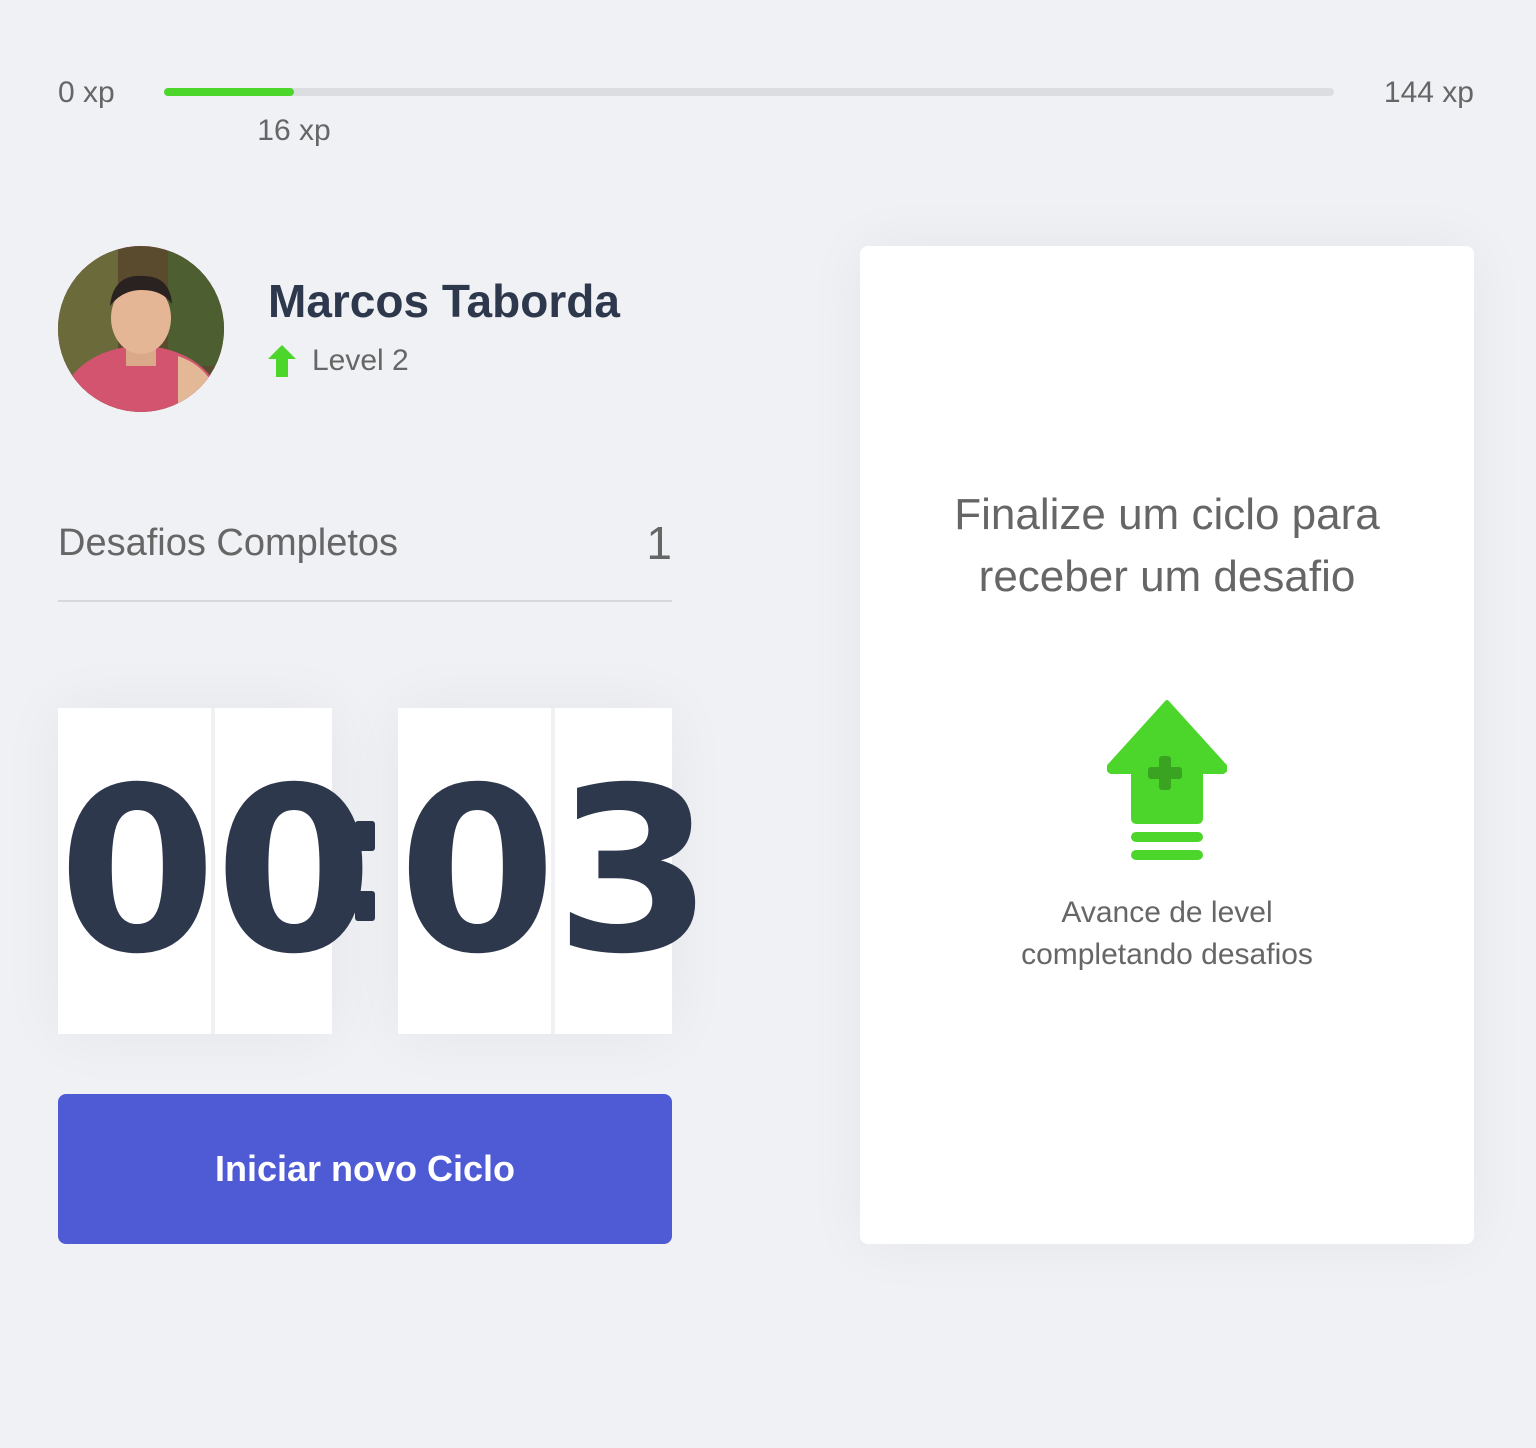 The width and height of the screenshot is (1536, 1448). Describe the element at coordinates (1167, 780) in the screenshot. I see `level-up-icon` at that location.